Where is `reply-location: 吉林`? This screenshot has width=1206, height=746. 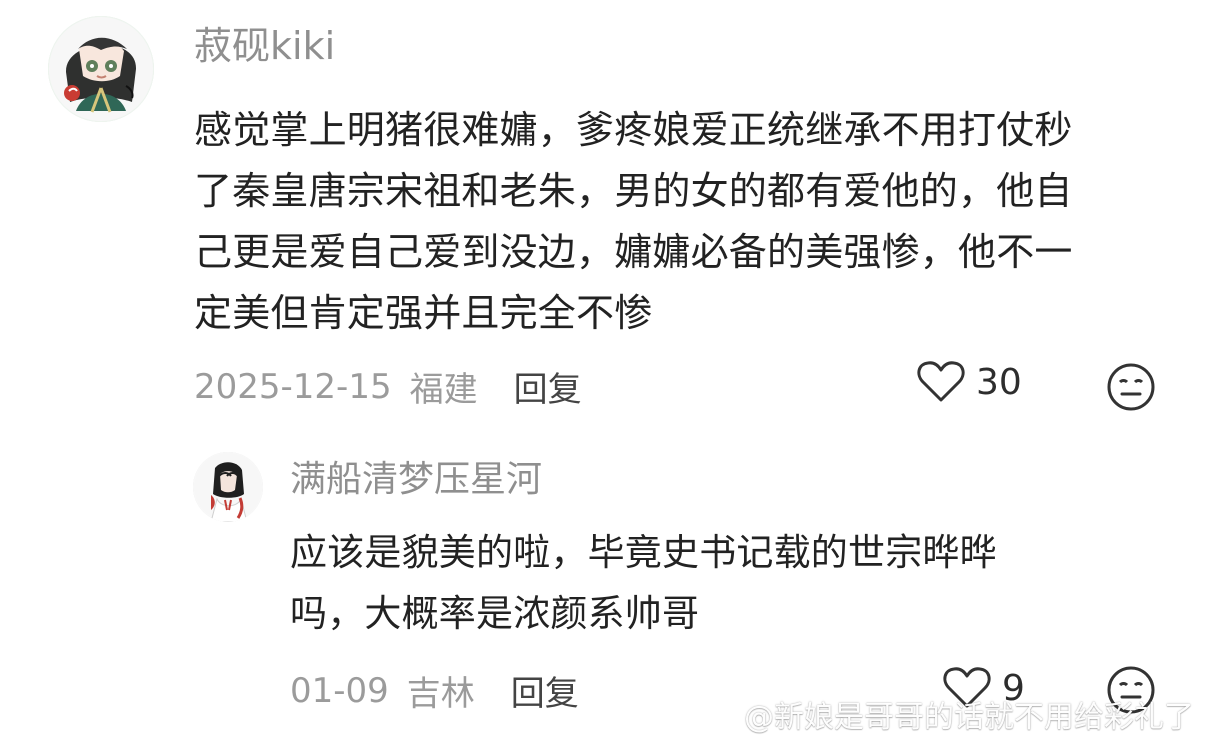 reply-location: 吉林 is located at coordinates (440, 694).